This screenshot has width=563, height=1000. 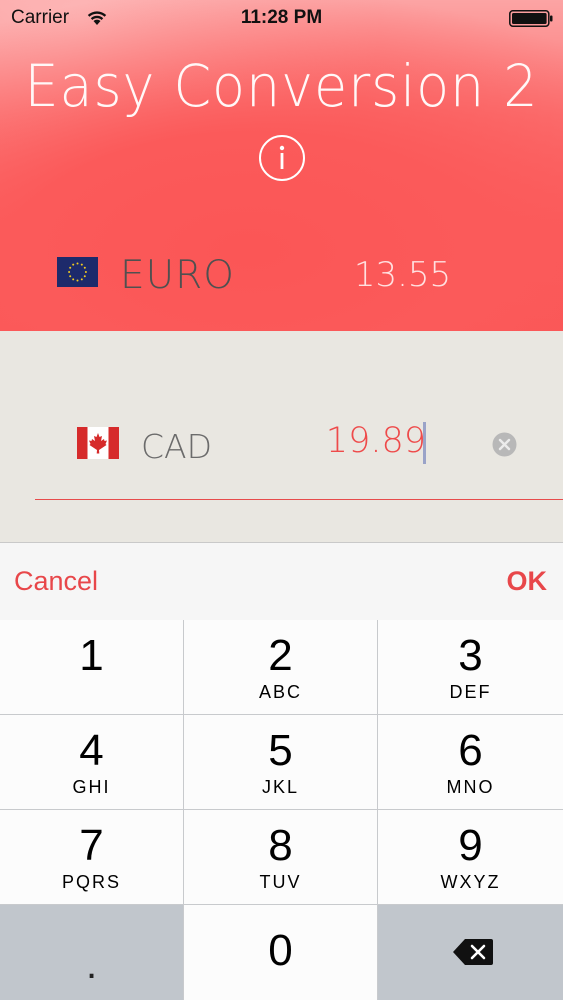 I want to click on key-number: 2, so click(x=280, y=655).